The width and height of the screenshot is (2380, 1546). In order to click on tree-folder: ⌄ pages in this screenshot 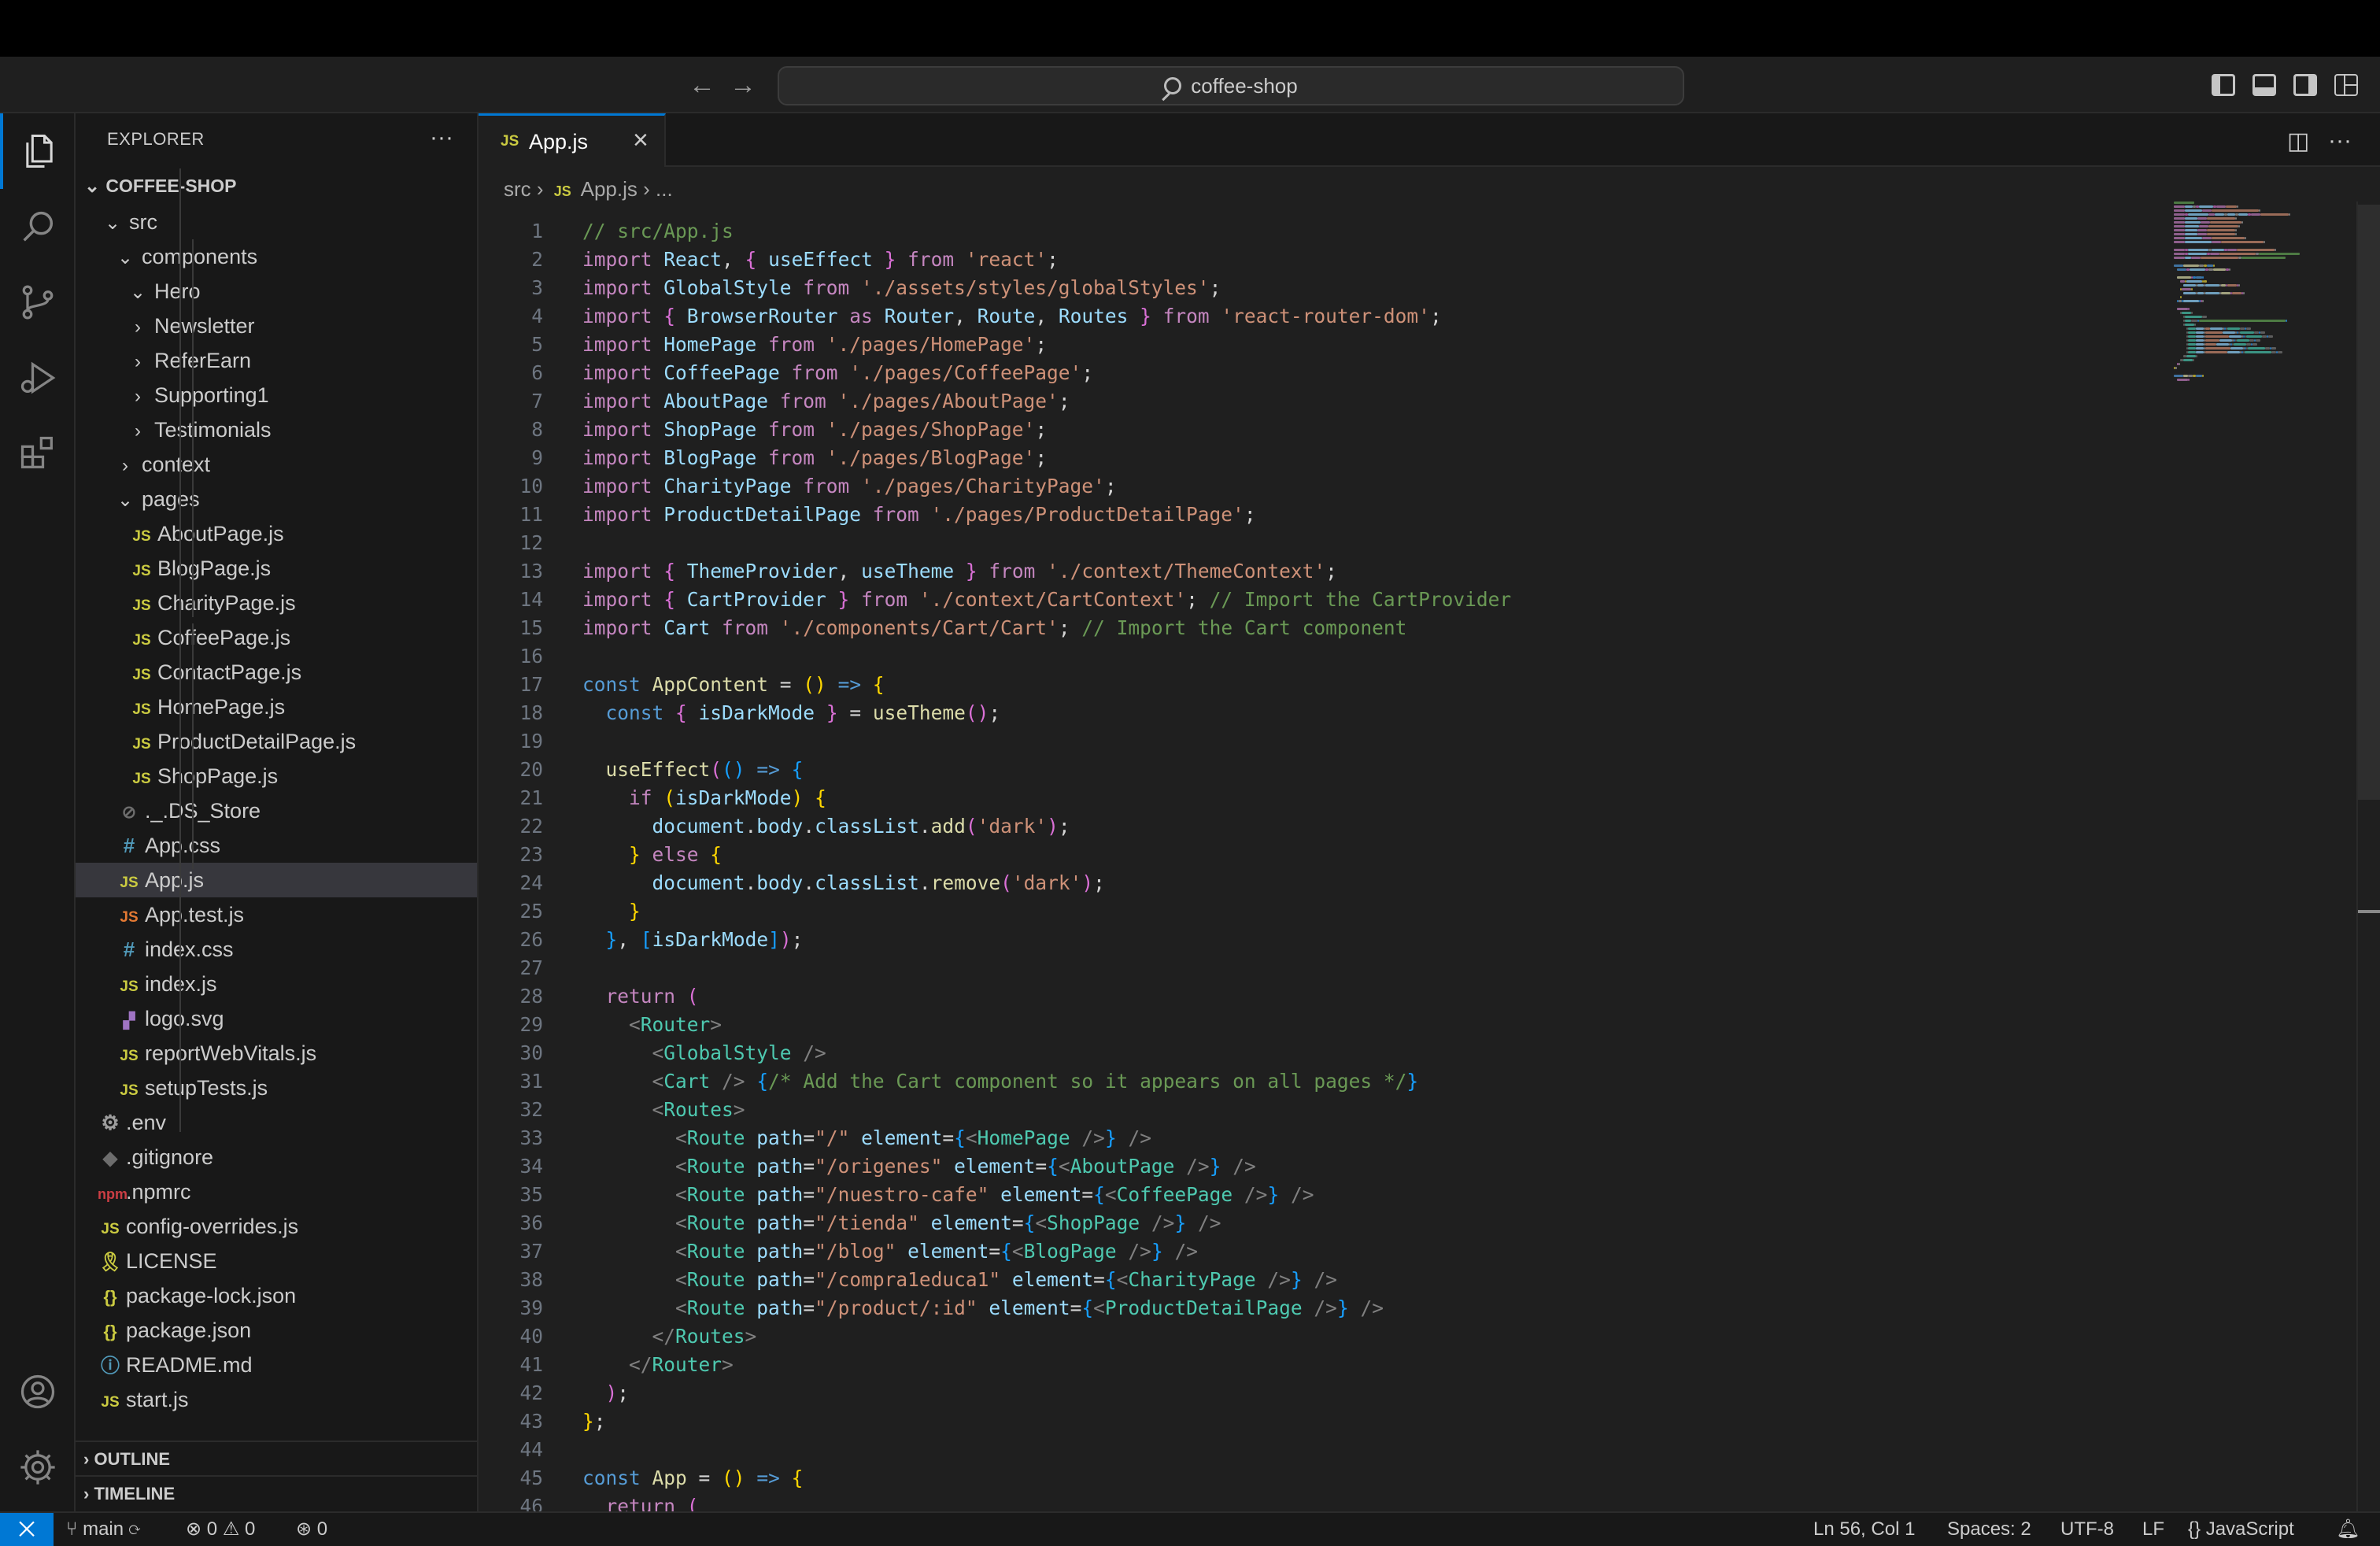, I will do `click(276, 499)`.